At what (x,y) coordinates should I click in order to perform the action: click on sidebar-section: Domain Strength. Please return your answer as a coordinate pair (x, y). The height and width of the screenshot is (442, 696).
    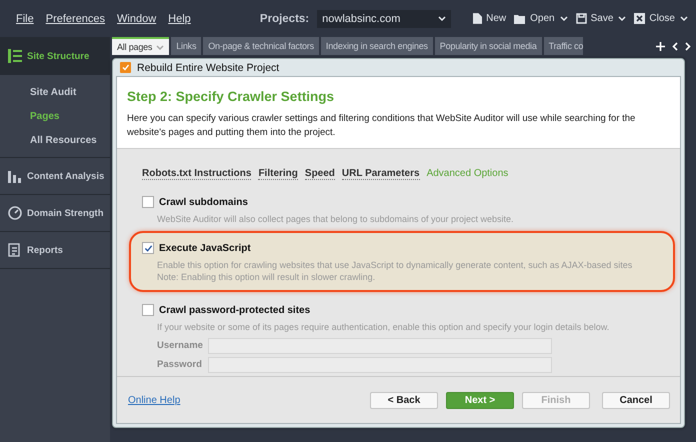
    Looking at the image, I should click on (65, 213).